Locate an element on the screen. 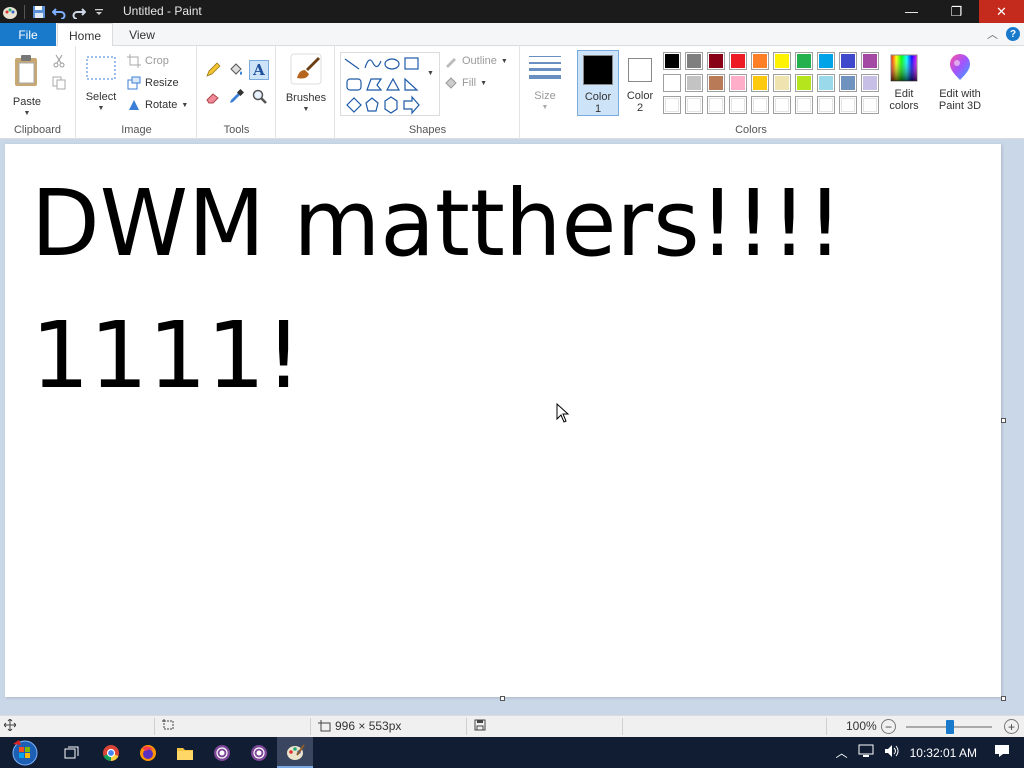 The width and height of the screenshot is (1024, 768). image-size-text: 996 × 553px is located at coordinates (368, 726).